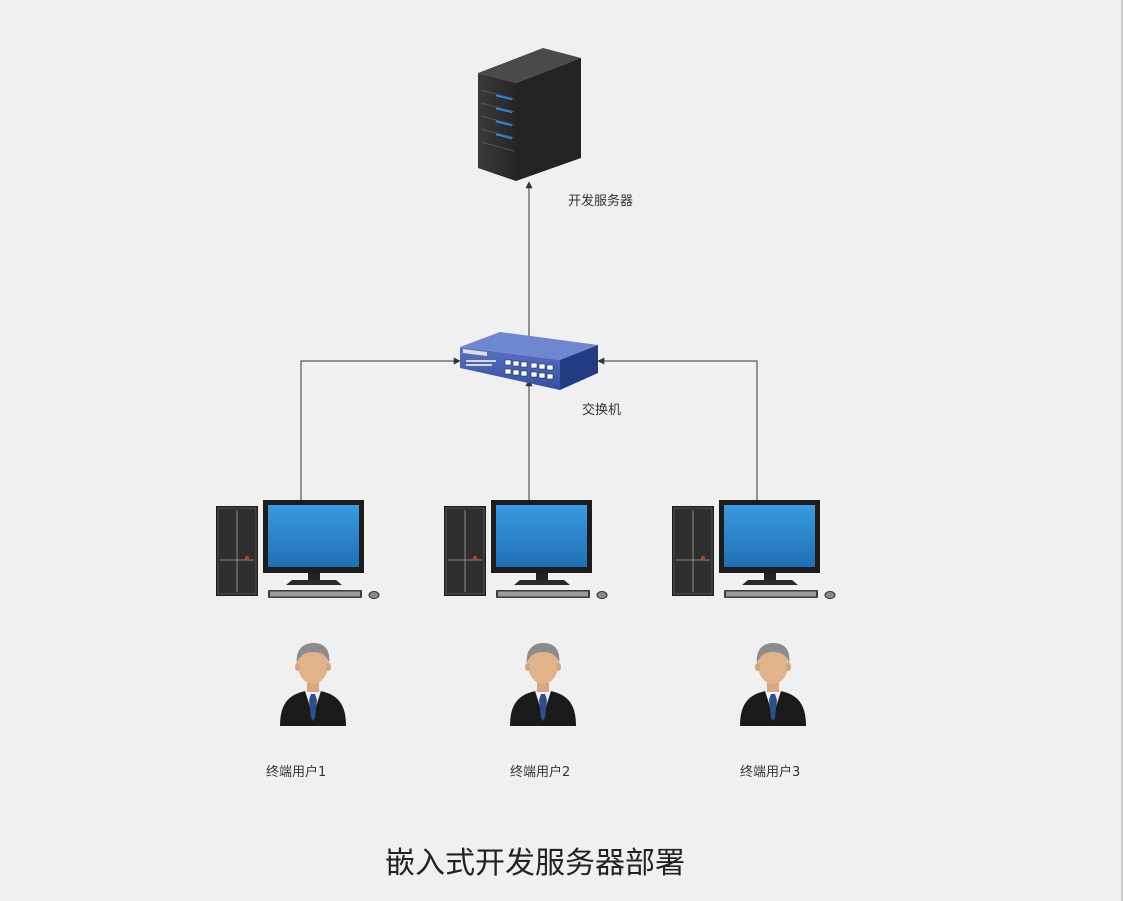 The height and width of the screenshot is (901, 1123). What do you see at coordinates (602, 410) in the screenshot?
I see `switch-label: 交换机` at bounding box center [602, 410].